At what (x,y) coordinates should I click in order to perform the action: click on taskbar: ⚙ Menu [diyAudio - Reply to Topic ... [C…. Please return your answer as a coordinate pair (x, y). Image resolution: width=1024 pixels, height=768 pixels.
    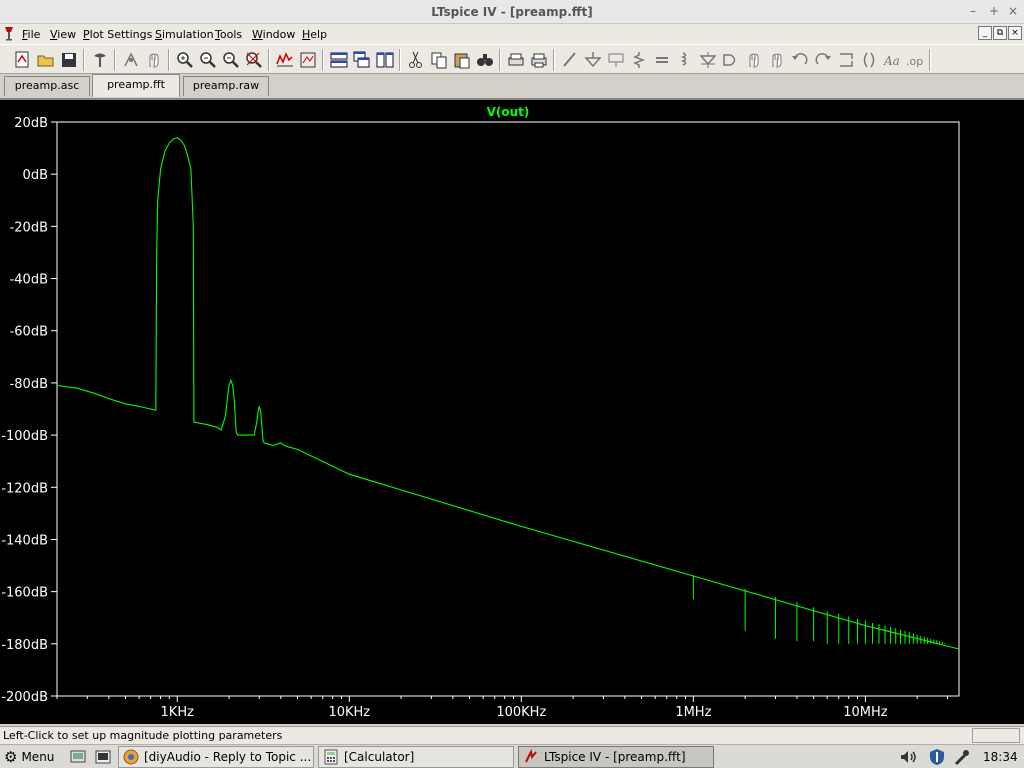
    Looking at the image, I should click on (512, 756).